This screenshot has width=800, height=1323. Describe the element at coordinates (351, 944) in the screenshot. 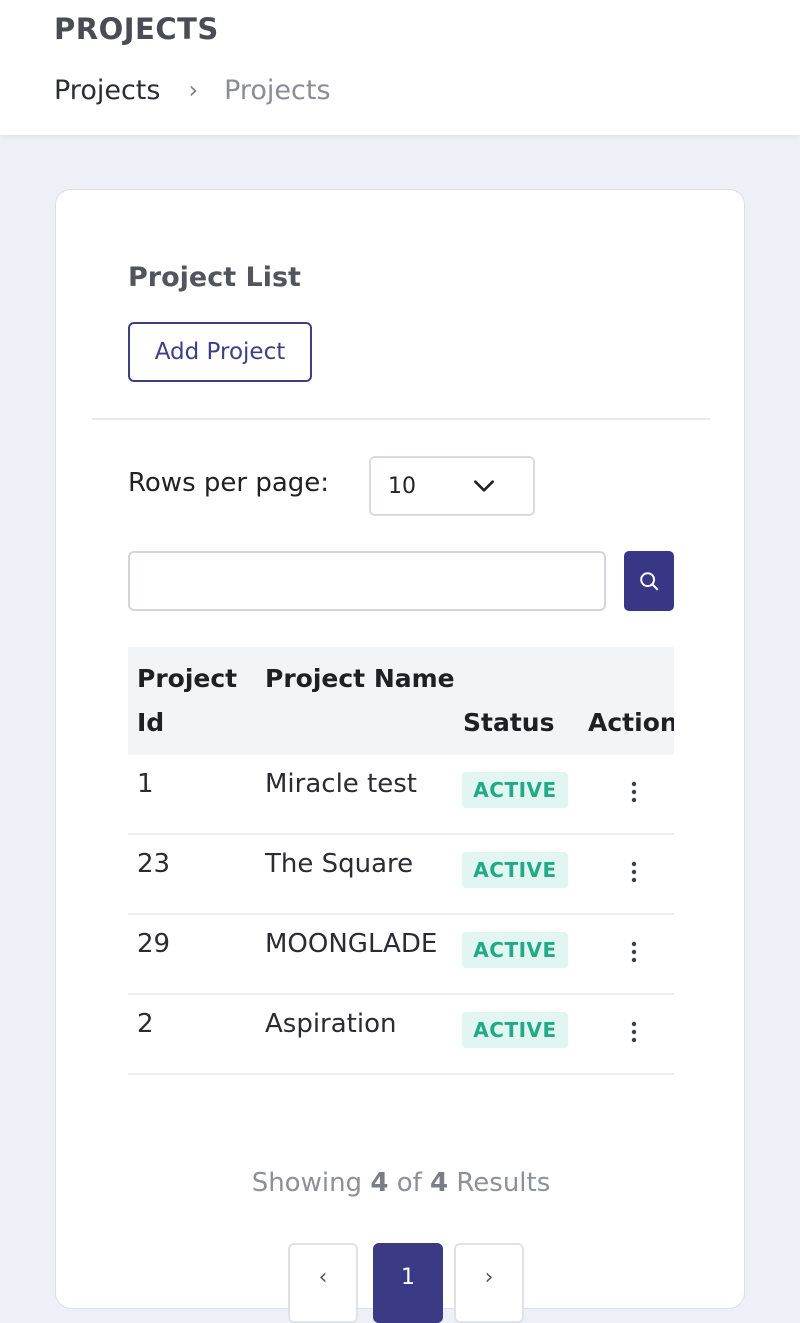

I see `cell-project-name: MOONGLADE` at that location.